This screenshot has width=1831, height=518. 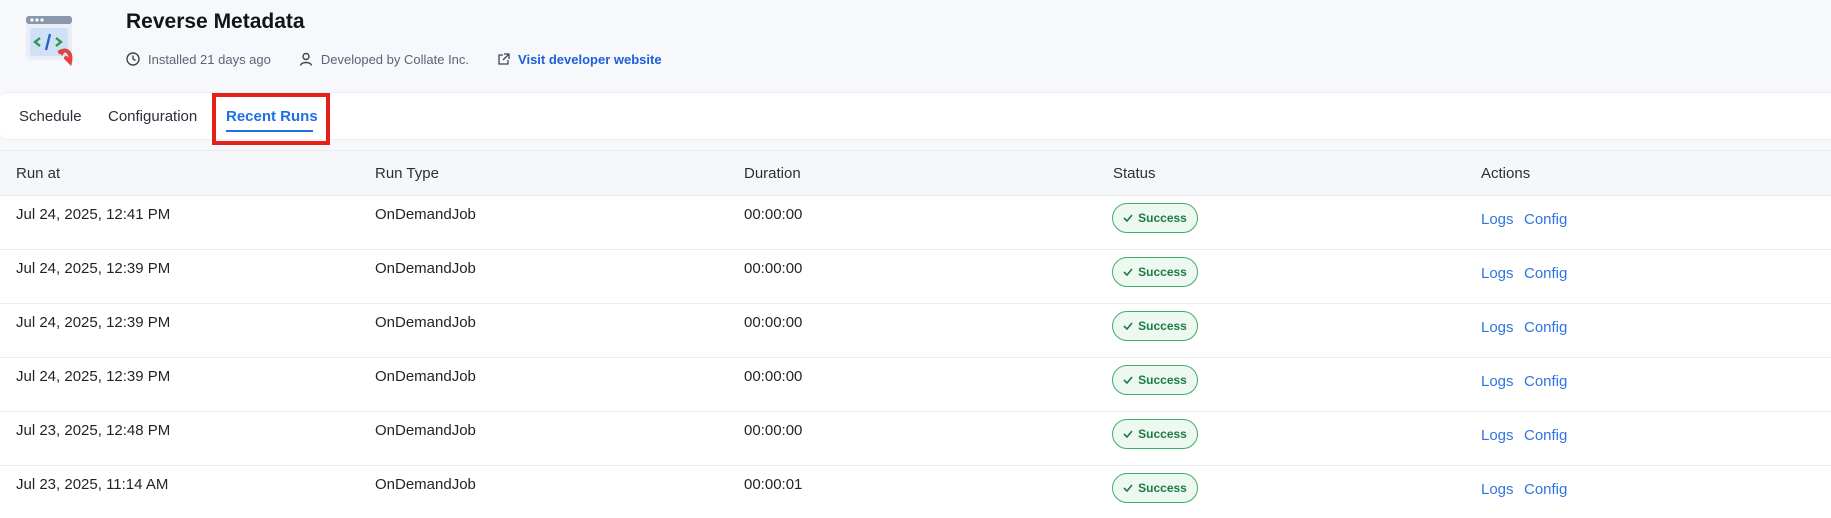 I want to click on app-logo-icon, so click(x=49, y=41).